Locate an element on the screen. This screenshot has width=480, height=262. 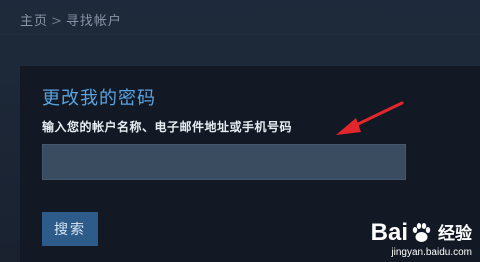
search-button: 搜索 is located at coordinates (70, 229).